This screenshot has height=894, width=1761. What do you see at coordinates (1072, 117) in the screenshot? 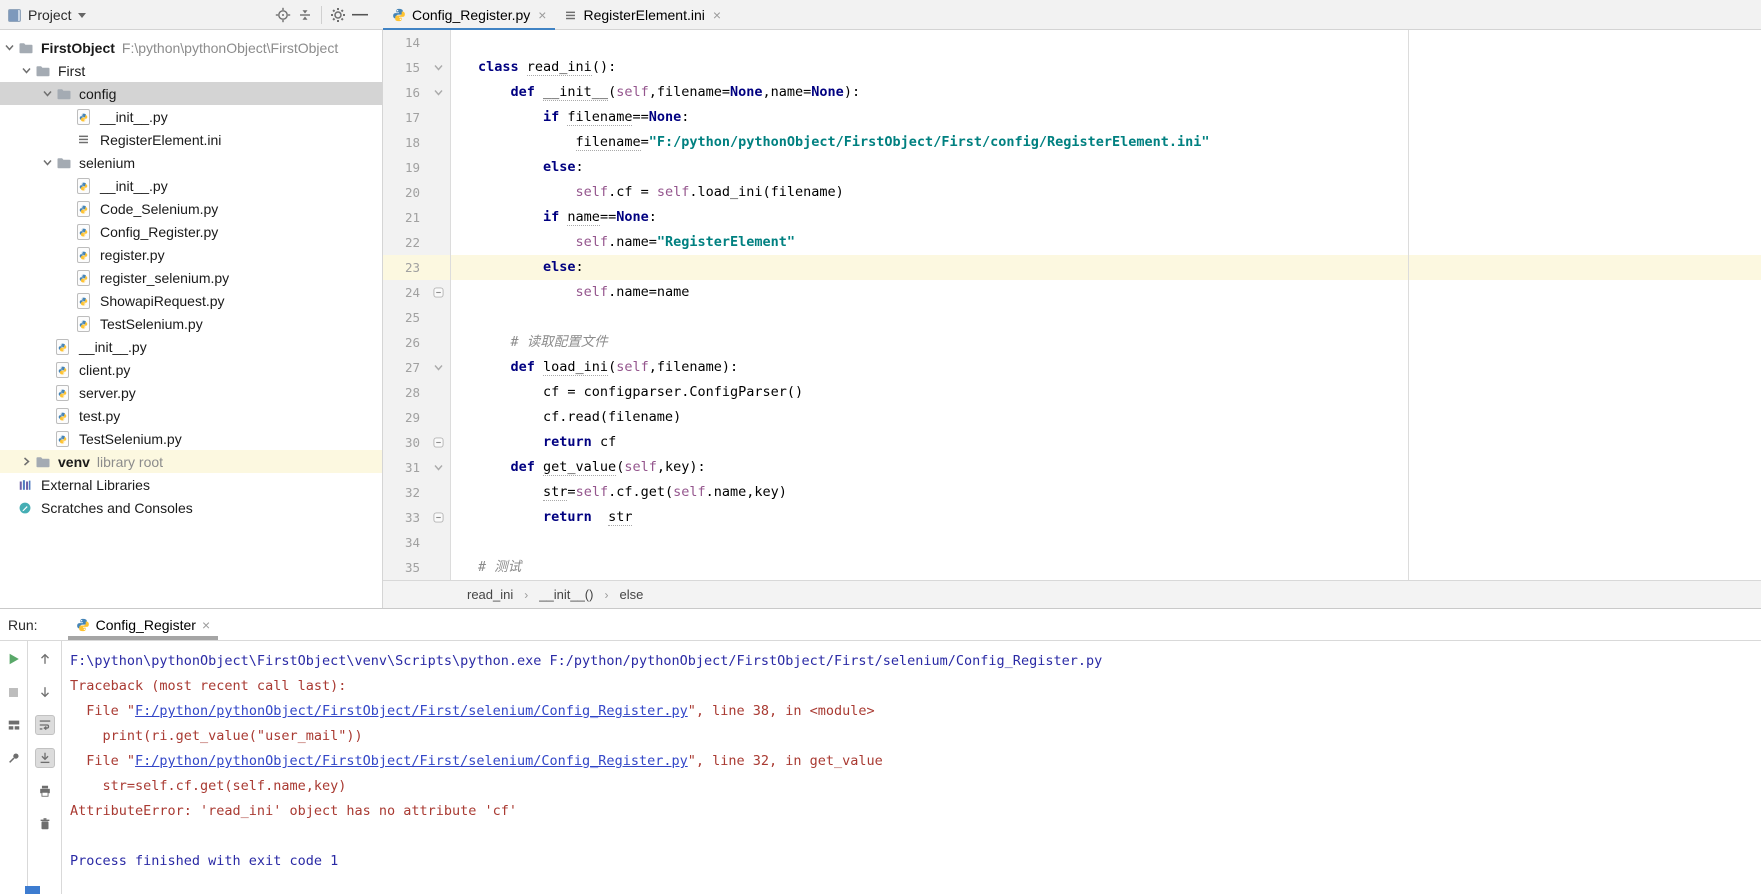
I see `code-line-17: 17 if filename==None:` at bounding box center [1072, 117].